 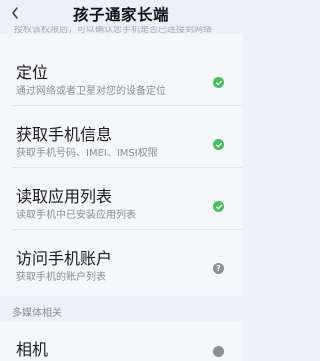 I want to click on question-icon: ?, so click(x=218, y=268).